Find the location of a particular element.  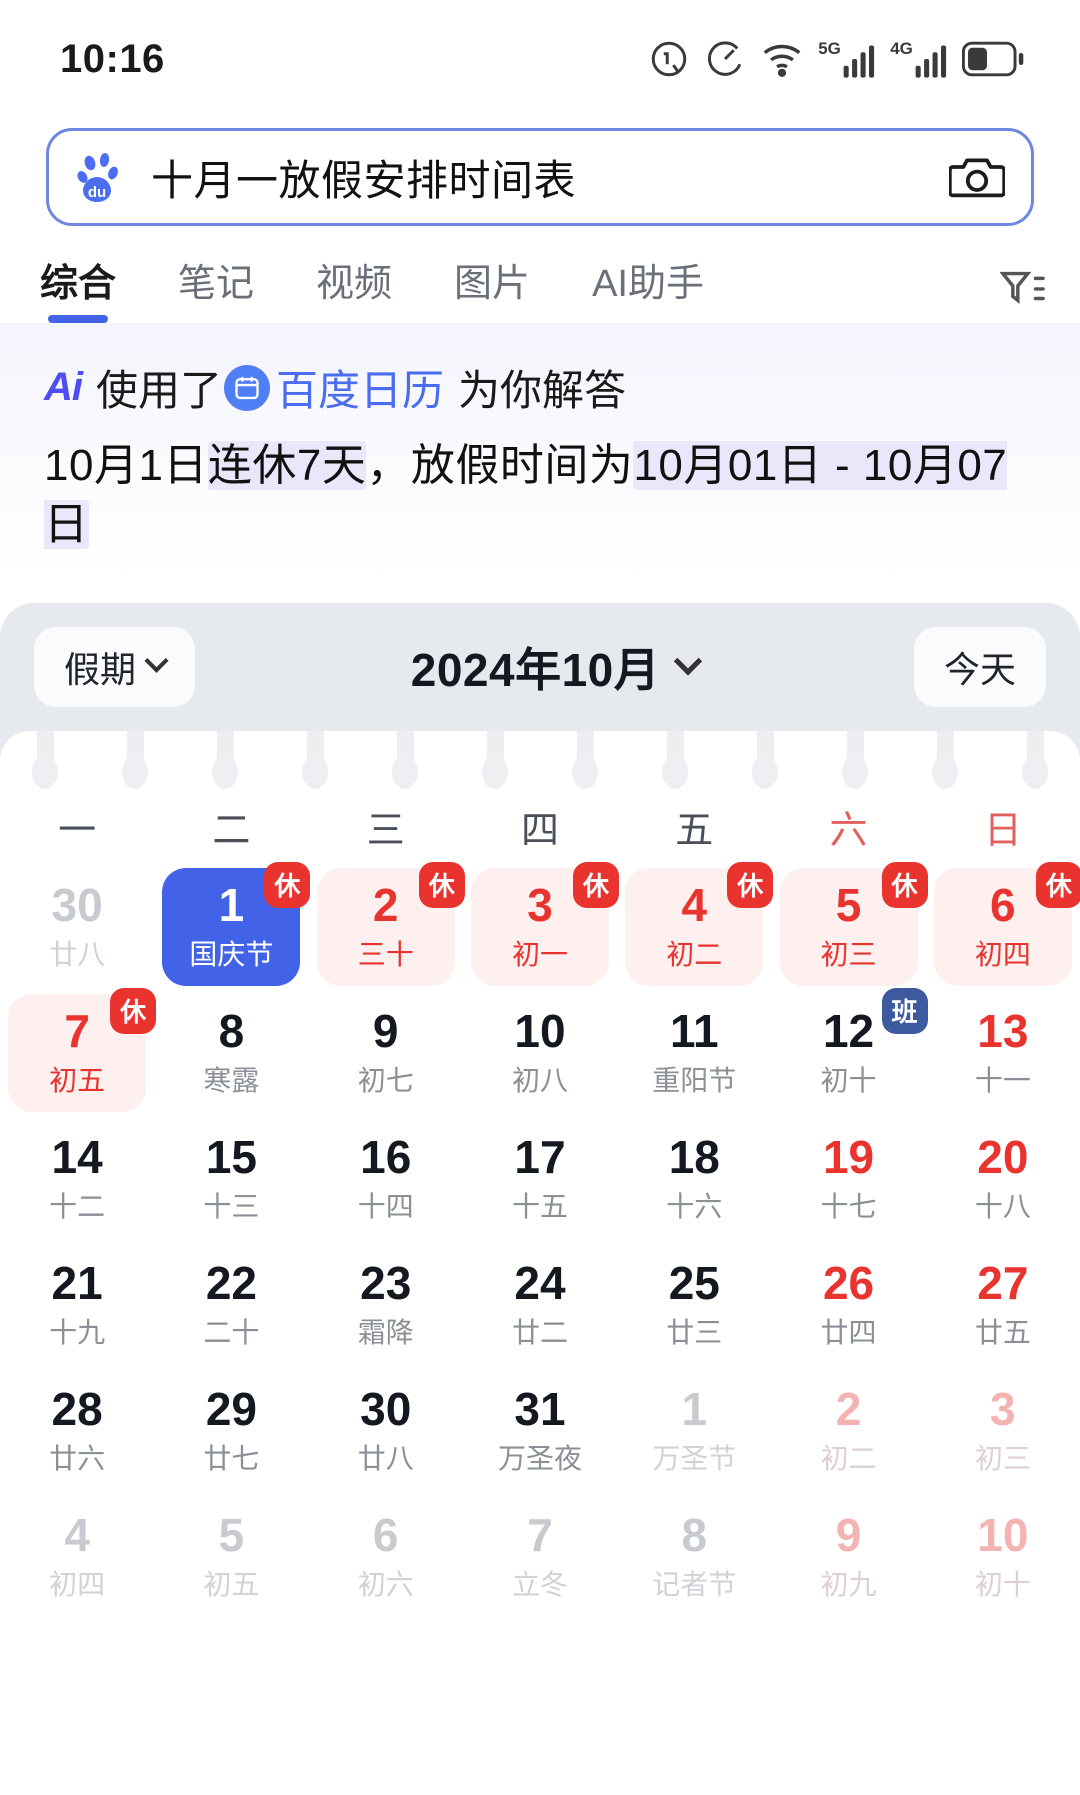

calendar-day-cell: 6 初四休 is located at coordinates (1003, 925).